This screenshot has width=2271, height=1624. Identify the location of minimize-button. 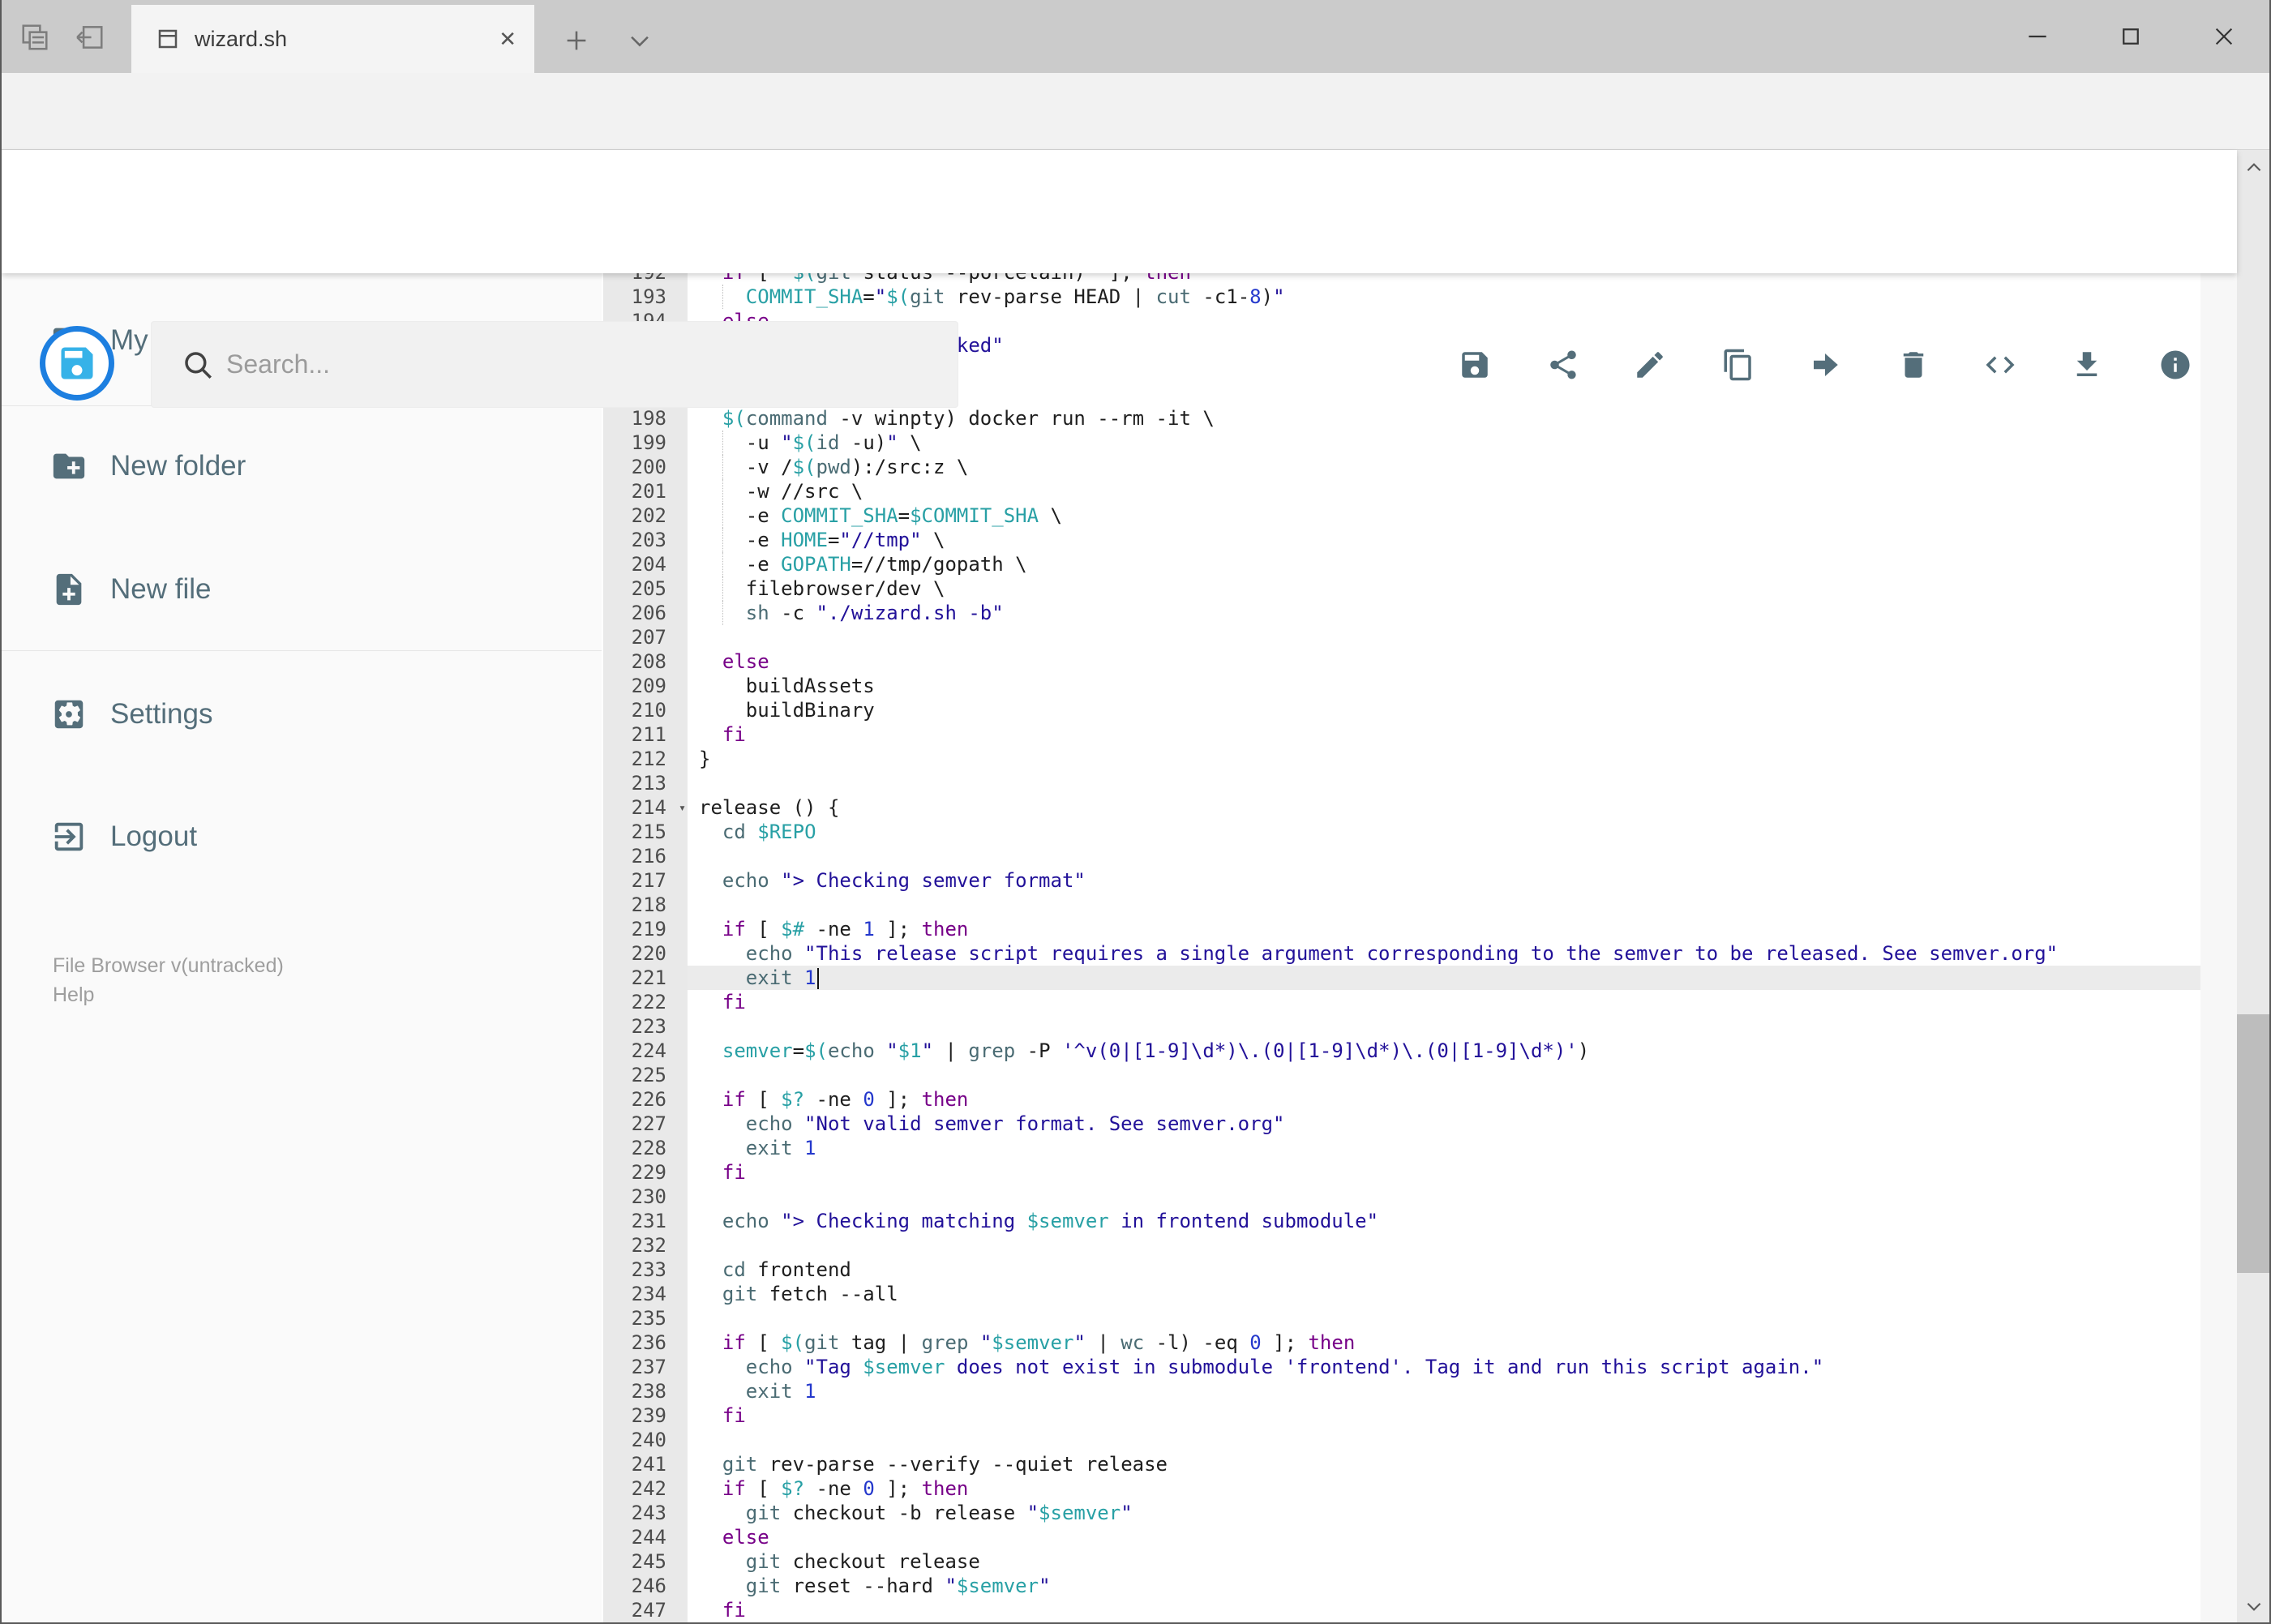
(2037, 37).